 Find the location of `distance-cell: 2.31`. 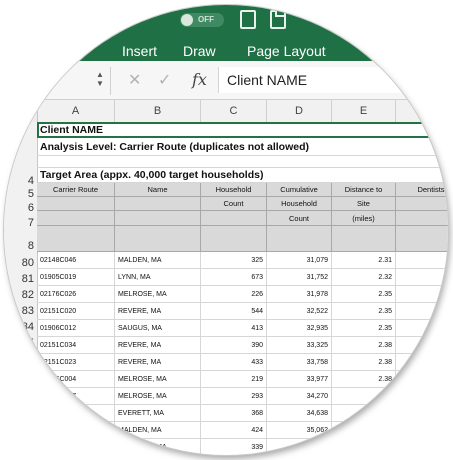

distance-cell: 2.31 is located at coordinates (364, 260).